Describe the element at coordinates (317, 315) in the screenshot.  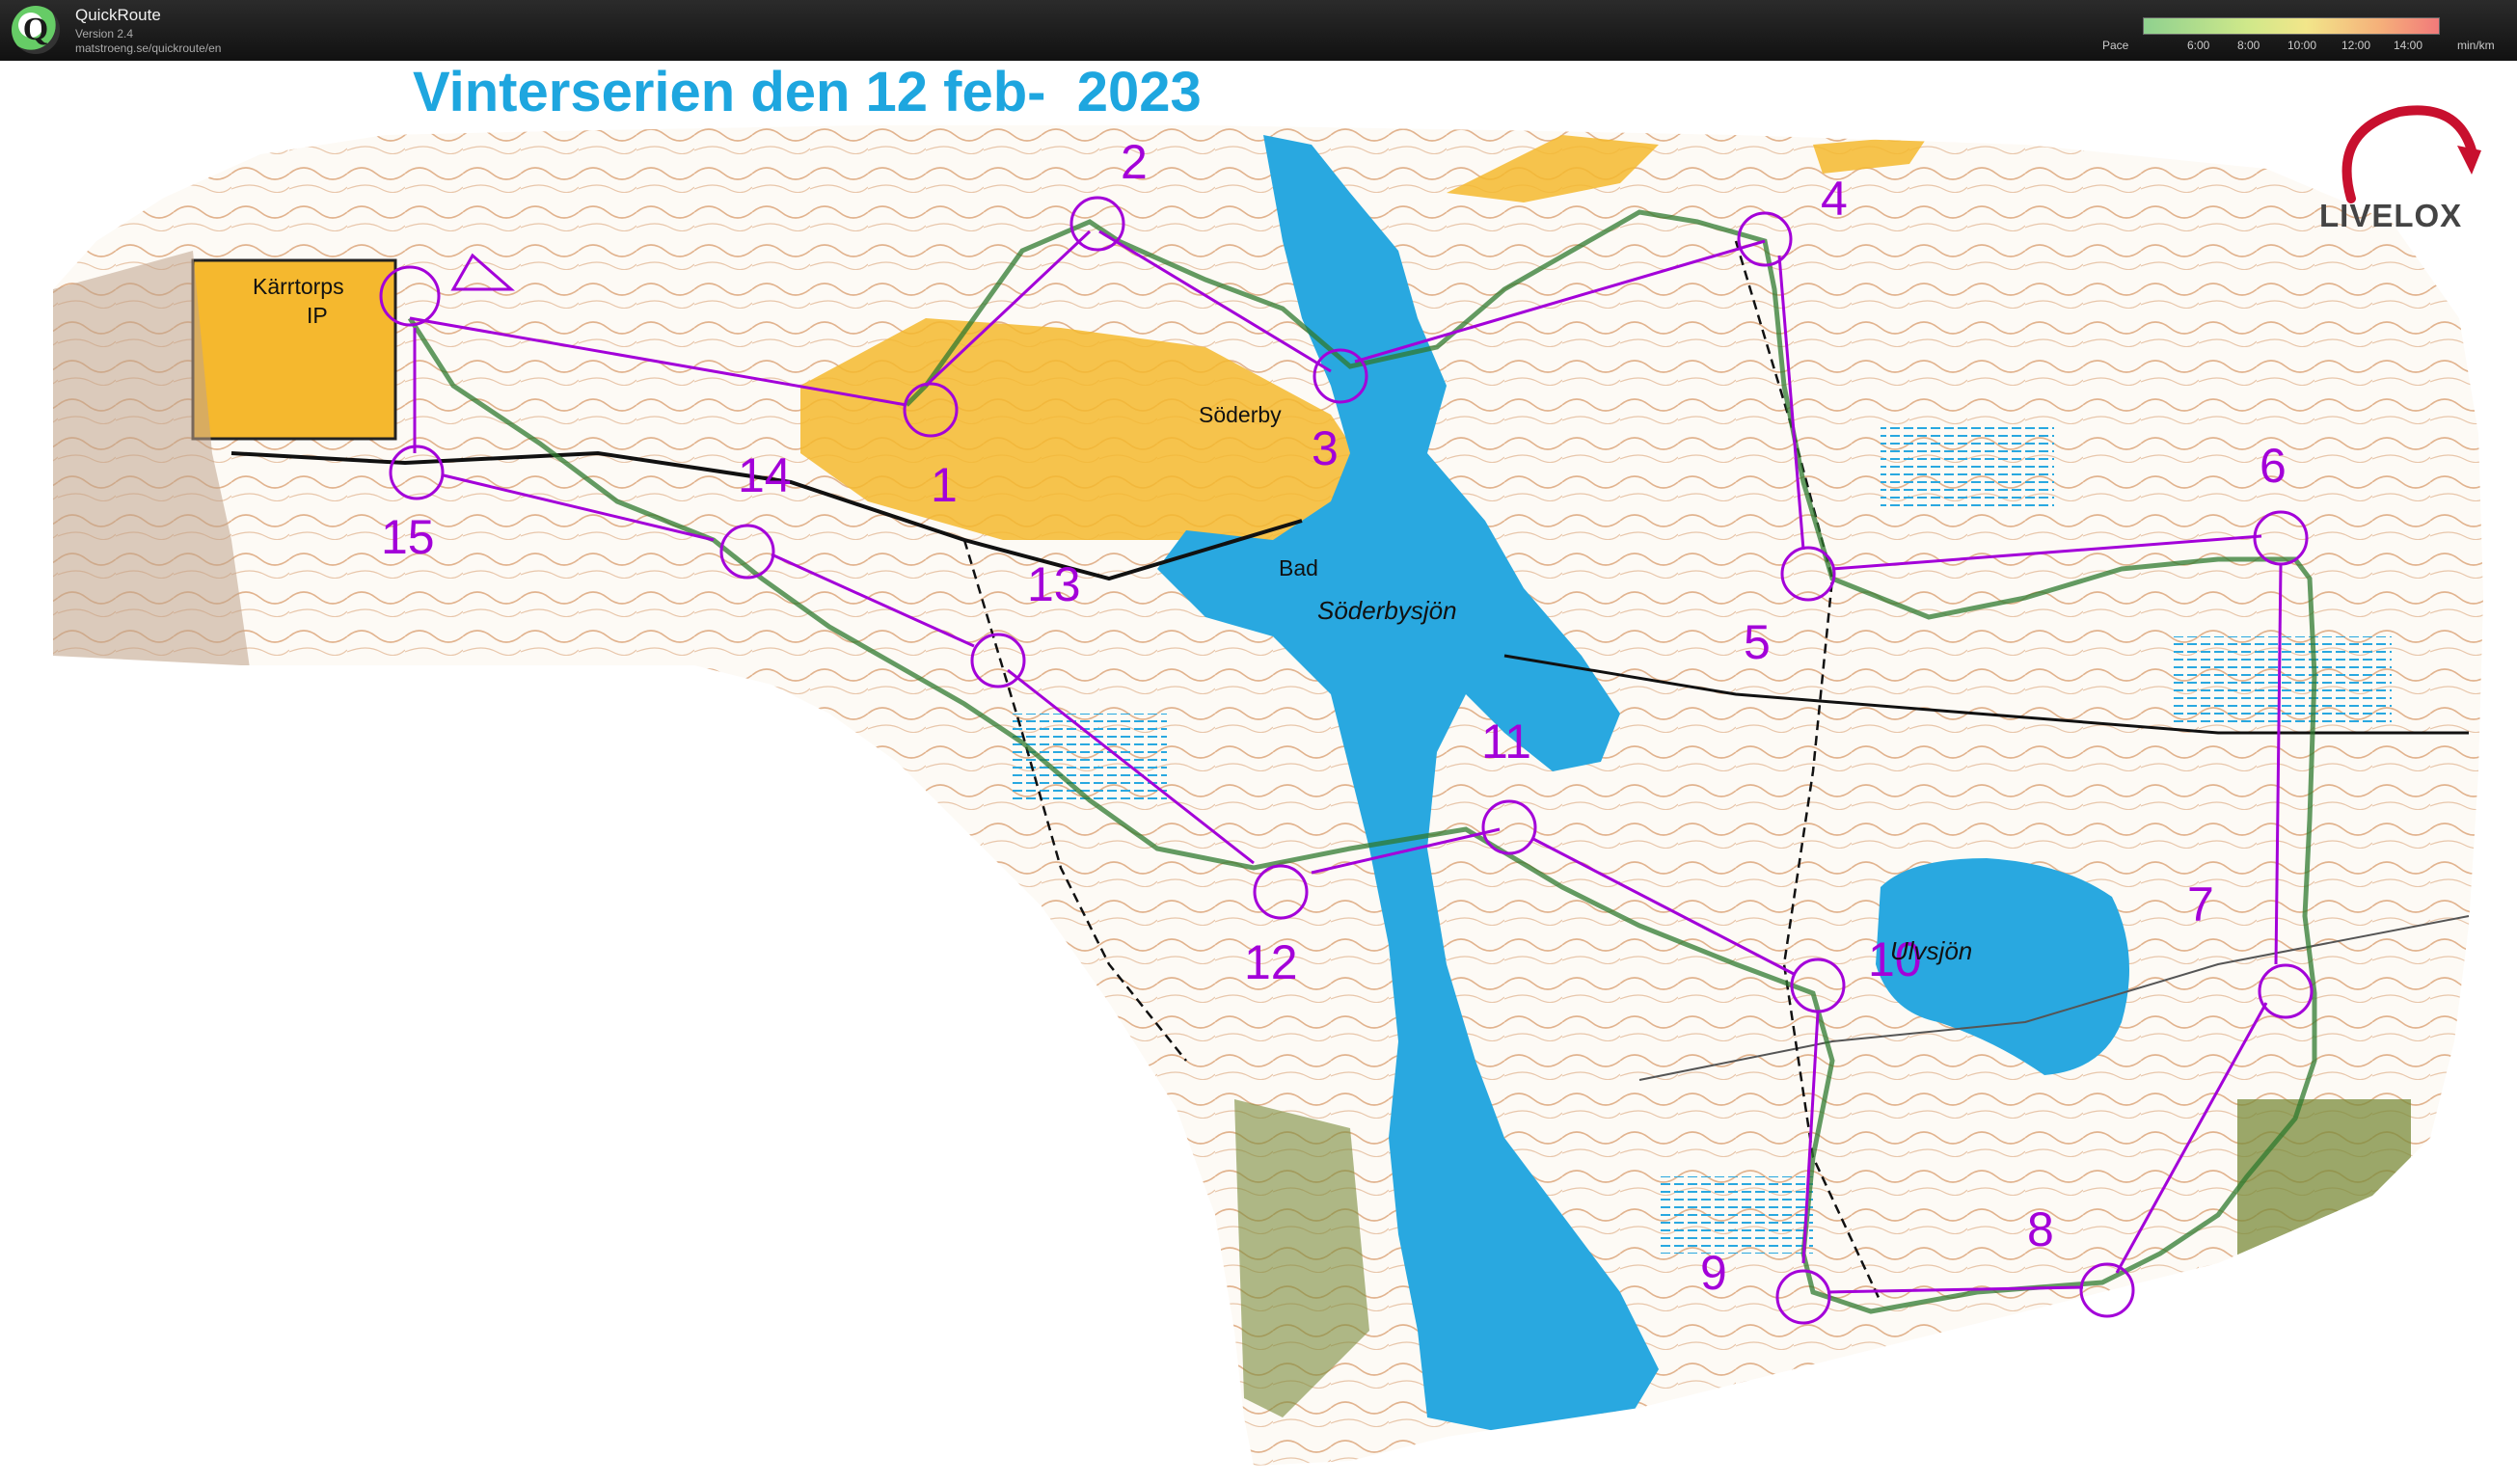
I see `place-name: IP` at that location.